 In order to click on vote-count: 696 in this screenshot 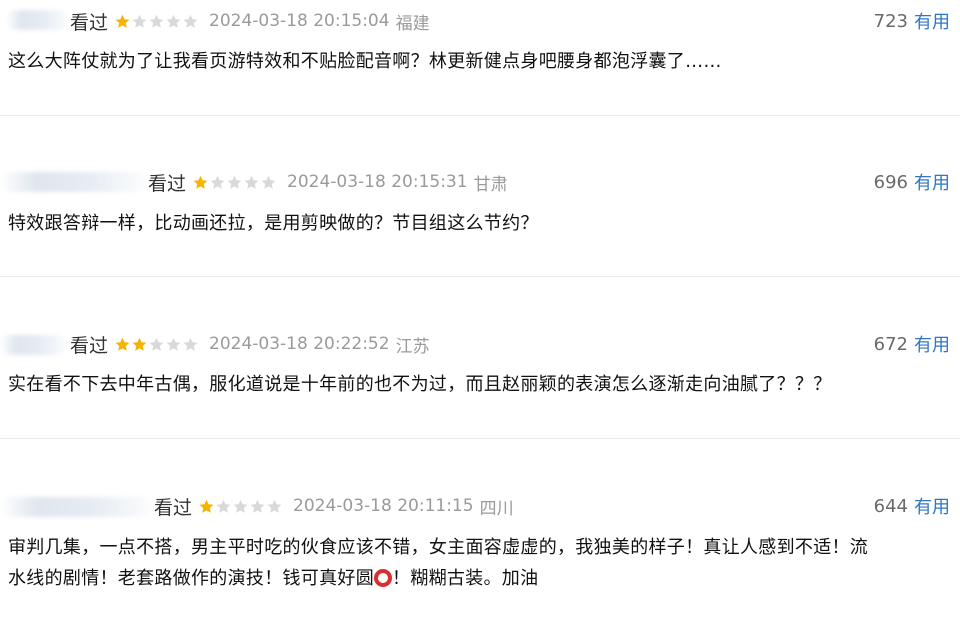, I will do `click(890, 182)`.